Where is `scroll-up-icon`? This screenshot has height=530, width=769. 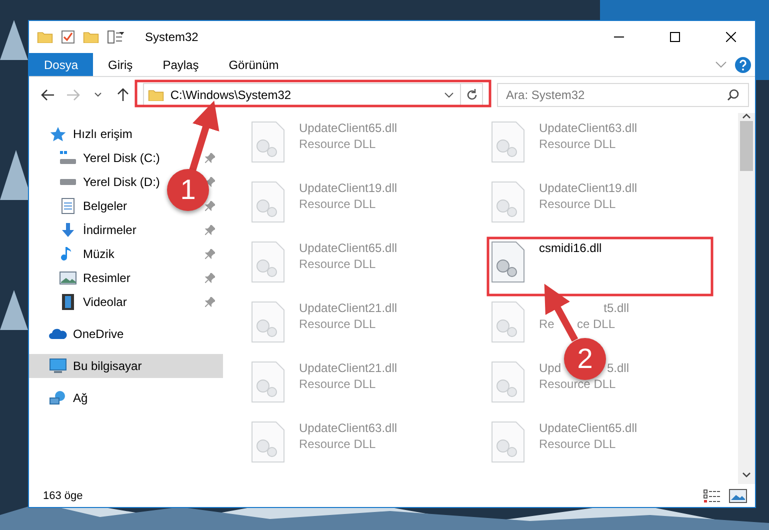 scroll-up-icon is located at coordinates (746, 116).